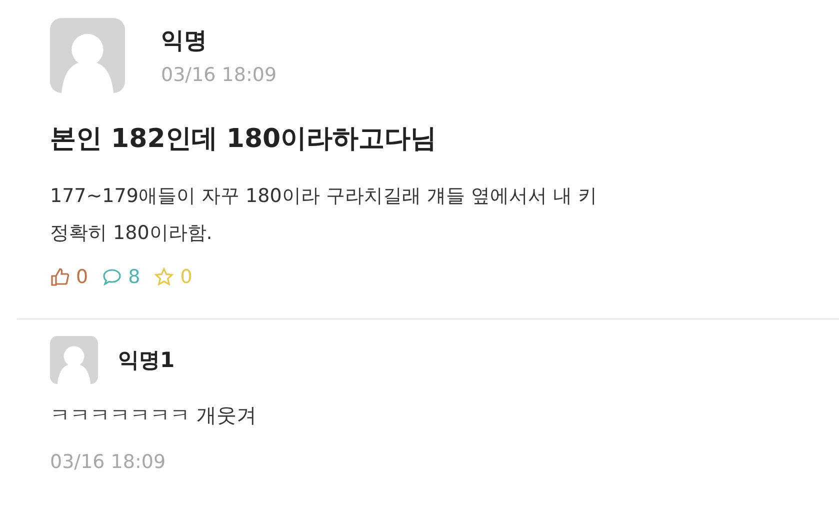 The height and width of the screenshot is (512, 839). Describe the element at coordinates (219, 75) in the screenshot. I see `post-time: 03/16 18:09` at that location.